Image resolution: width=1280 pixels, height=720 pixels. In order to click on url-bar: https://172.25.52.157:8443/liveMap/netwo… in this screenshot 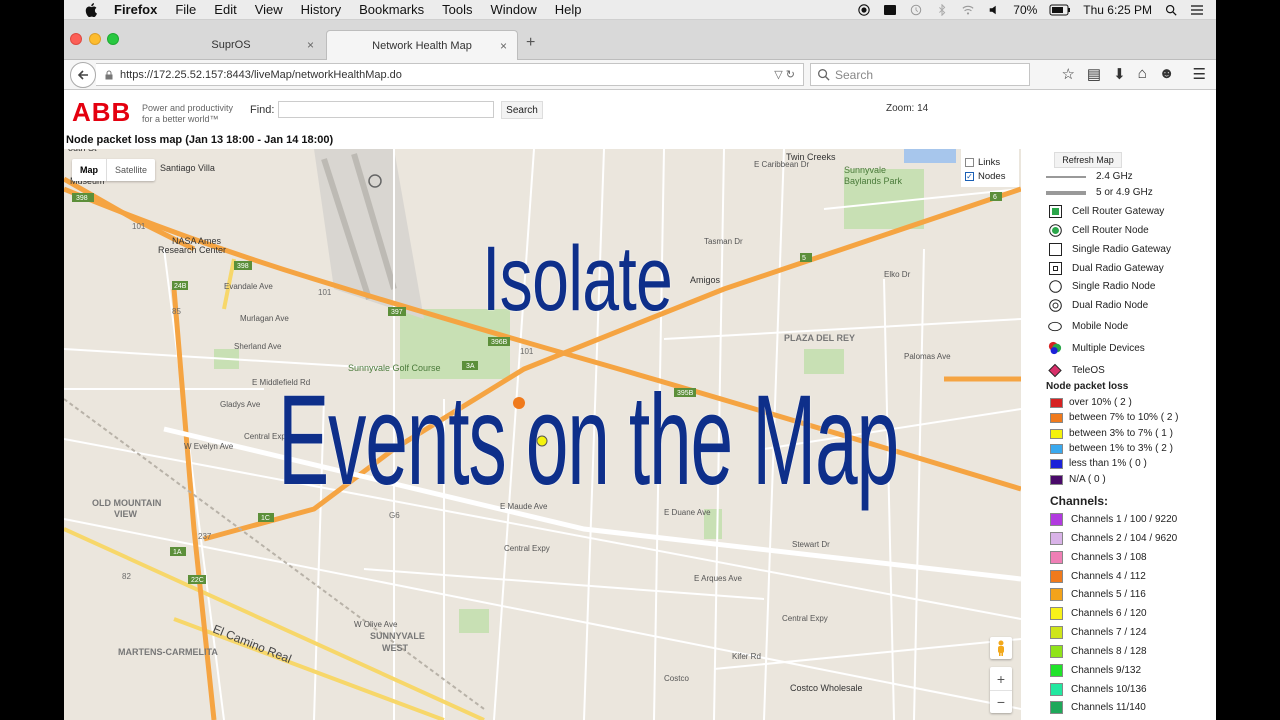, I will do `click(450, 74)`.